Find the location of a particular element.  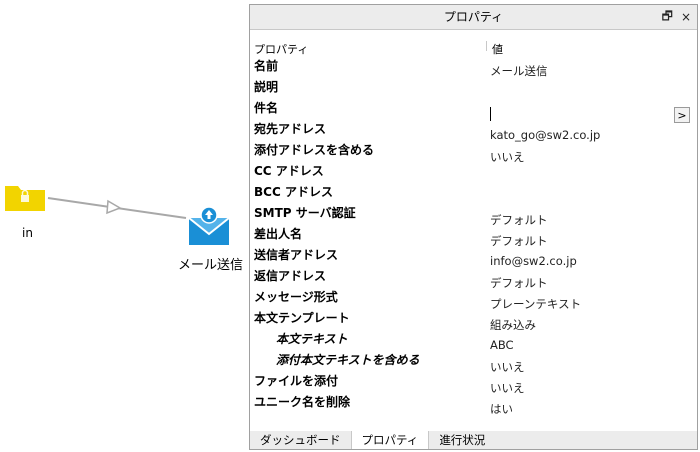

prop-value: メール送信 is located at coordinates (519, 71).